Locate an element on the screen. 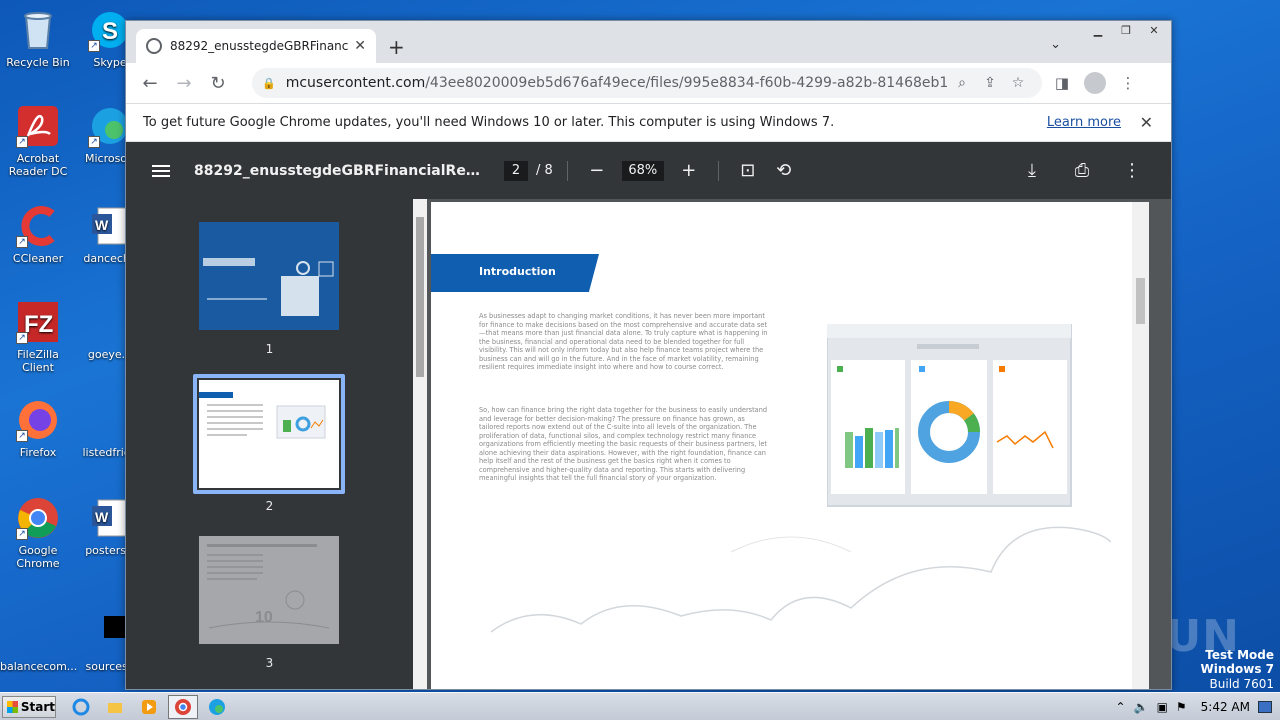  page-number-input: 2 is located at coordinates (516, 170).